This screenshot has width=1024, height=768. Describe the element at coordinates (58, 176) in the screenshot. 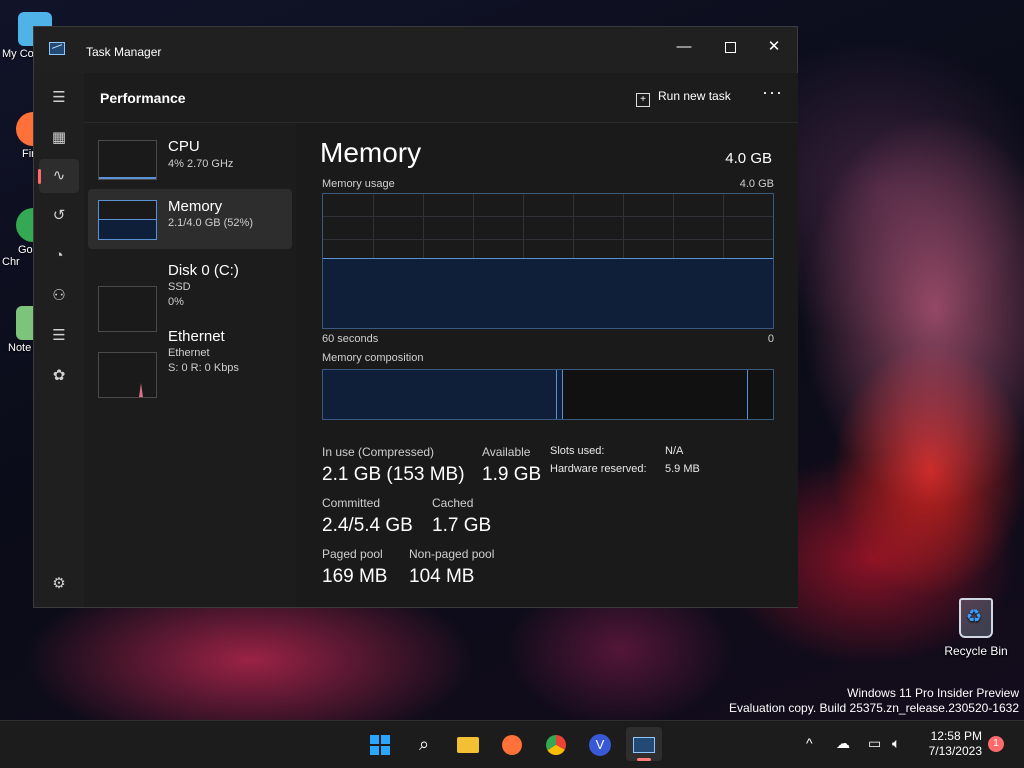

I see `nav-performance-button: ∿` at that location.